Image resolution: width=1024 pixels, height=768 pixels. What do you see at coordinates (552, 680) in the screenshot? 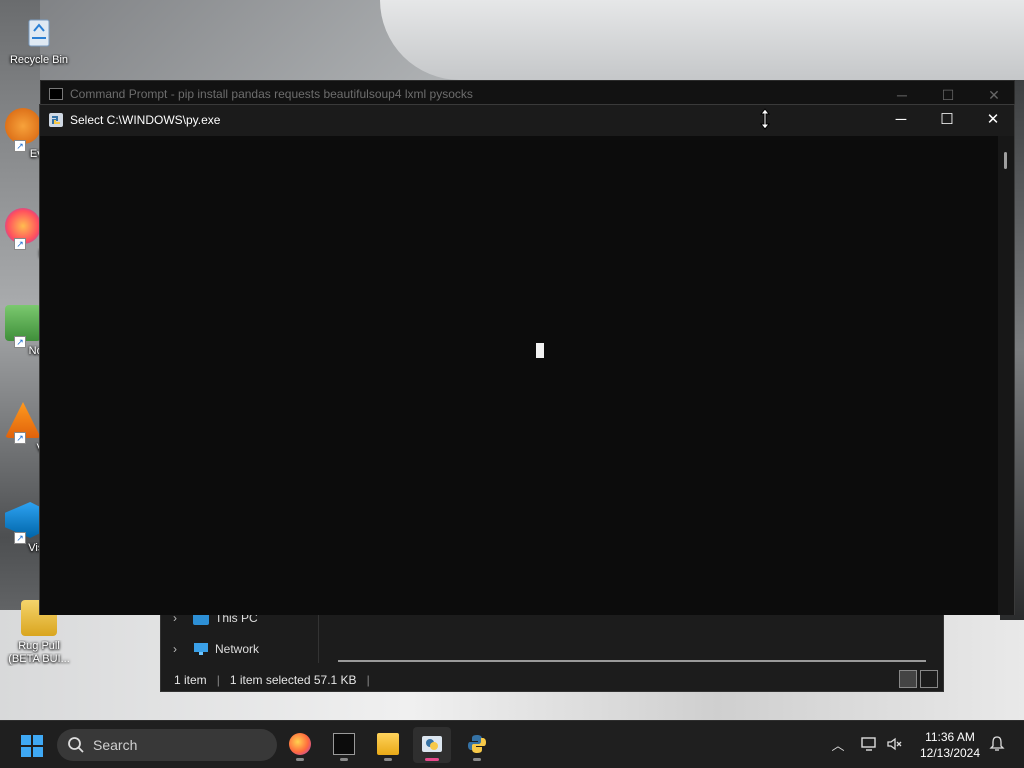
I see `status-bar: 1 item | 1 item selected 57.1 KB |` at bounding box center [552, 680].